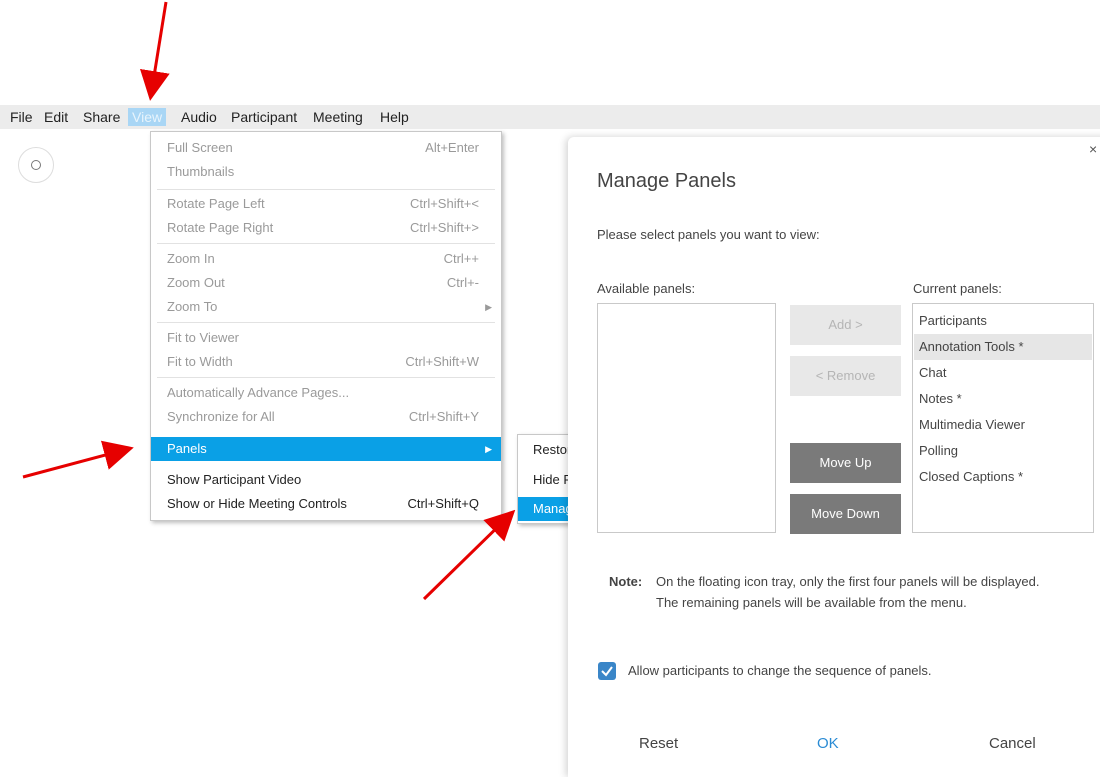 This screenshot has height=777, width=1100. Describe the element at coordinates (932, 373) in the screenshot. I see `list-item: Chat` at that location.